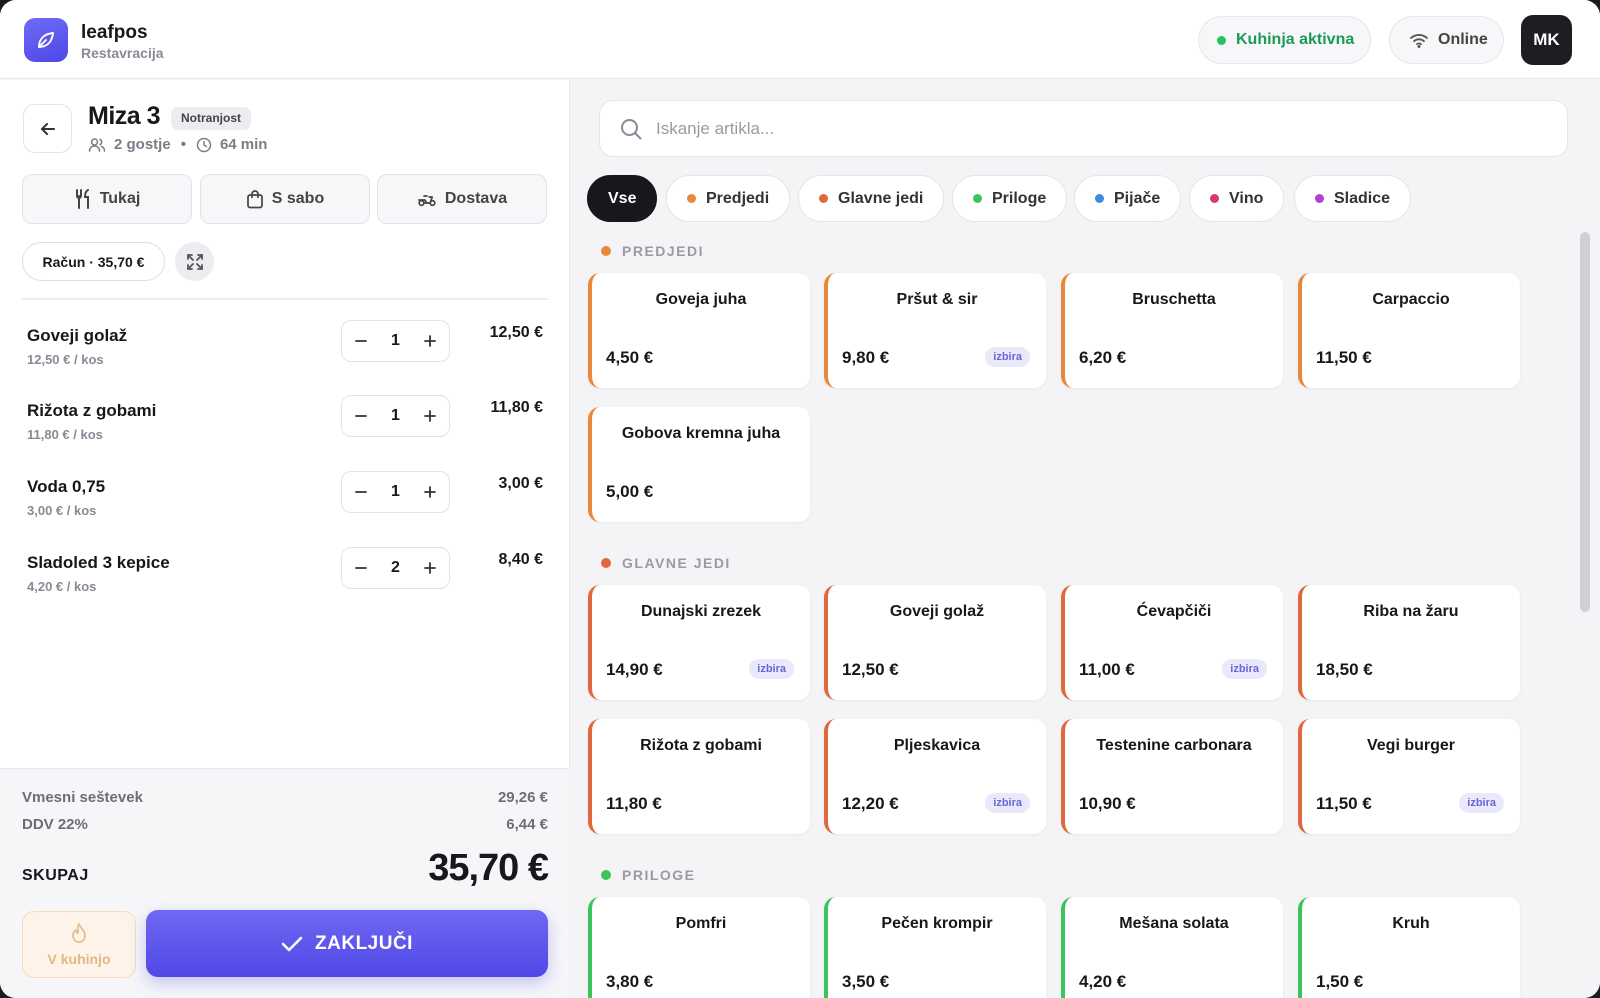  What do you see at coordinates (699, 947) in the screenshot?
I see `menu-item-card: Pomfri 3,80 €` at bounding box center [699, 947].